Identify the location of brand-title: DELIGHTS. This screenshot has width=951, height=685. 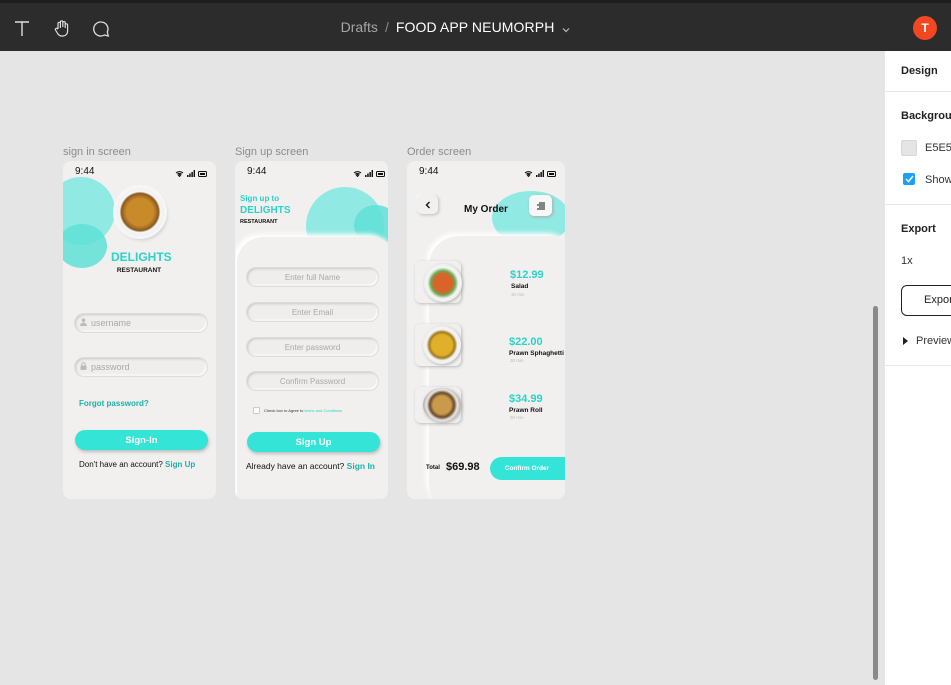
(141, 257).